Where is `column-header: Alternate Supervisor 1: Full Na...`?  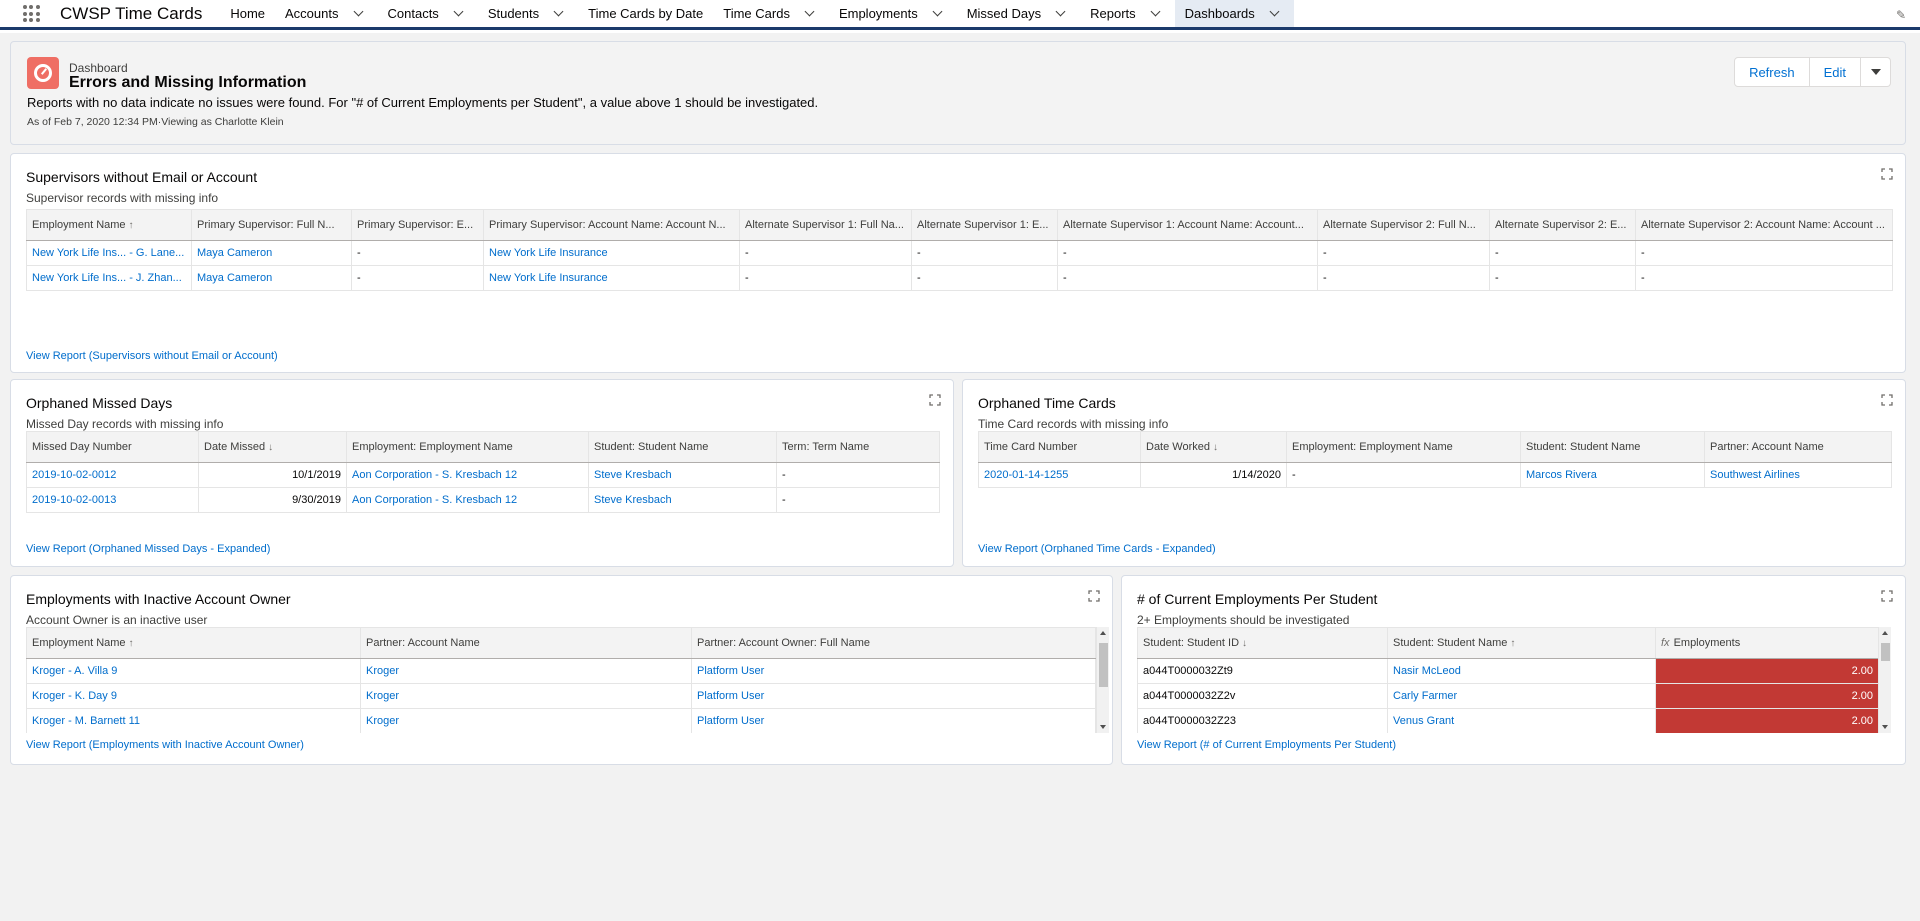
column-header: Alternate Supervisor 1: Full Na... is located at coordinates (825, 225).